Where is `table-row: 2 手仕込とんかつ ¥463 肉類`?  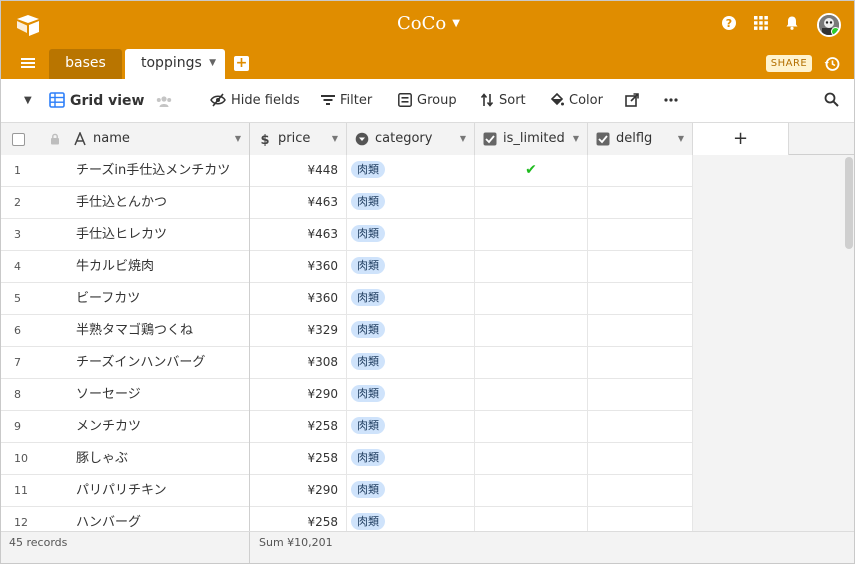
table-row: 2 手仕込とんかつ ¥463 肉類 is located at coordinates (347, 203).